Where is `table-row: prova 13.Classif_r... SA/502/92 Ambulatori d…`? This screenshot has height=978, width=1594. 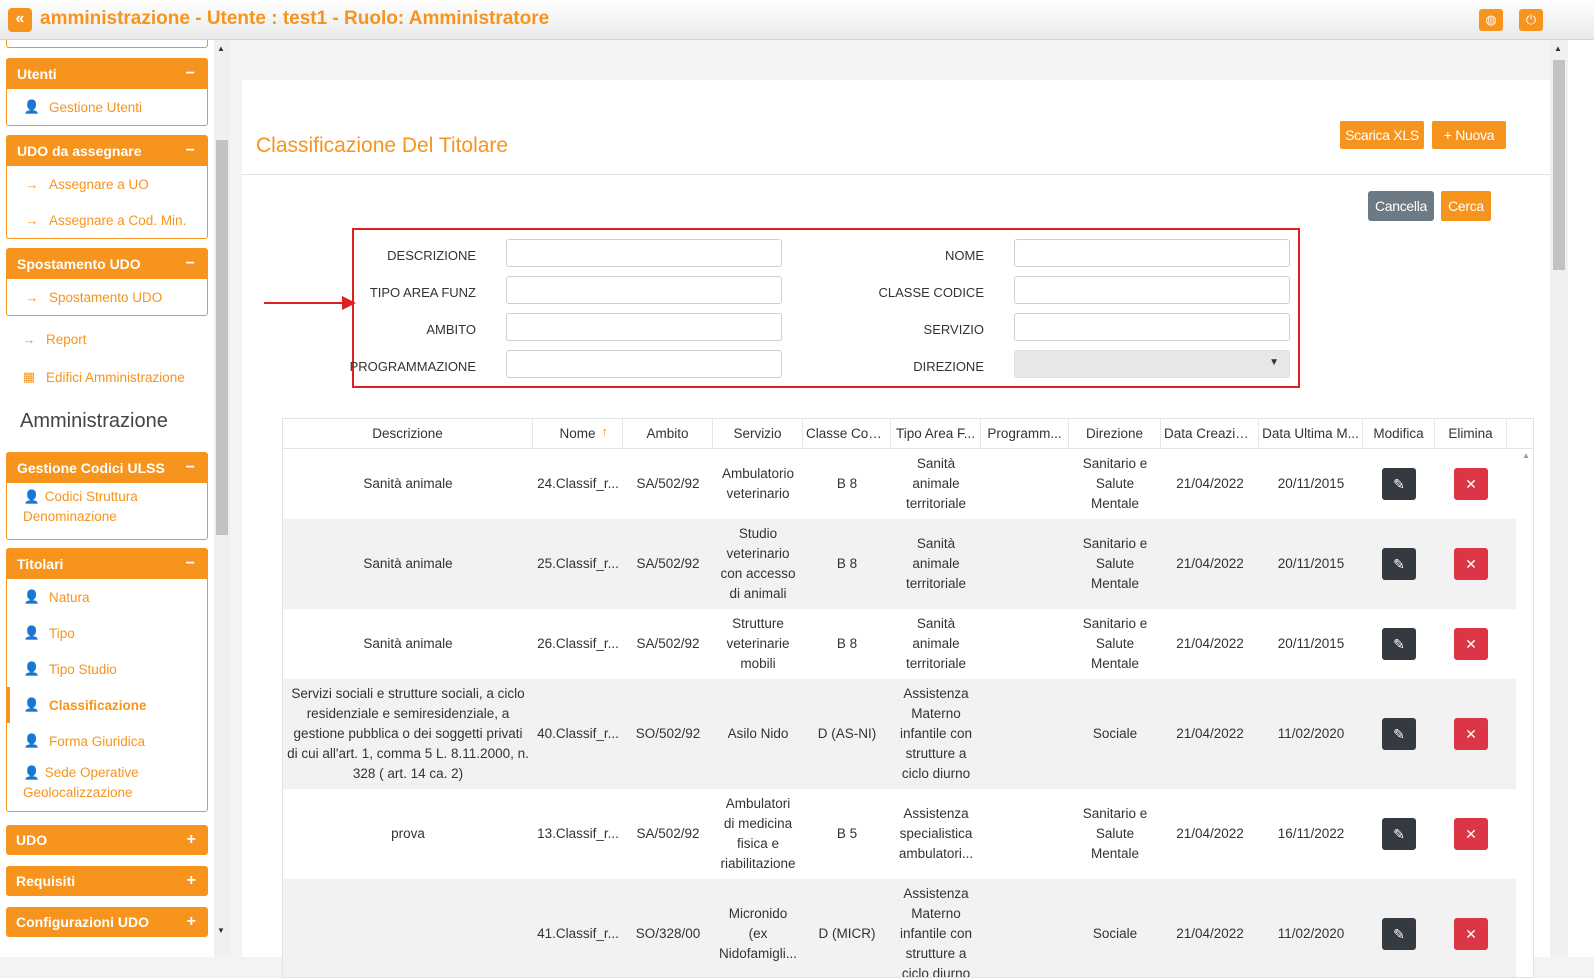 table-row: prova 13.Classif_r... SA/502/92 Ambulatori d… is located at coordinates (899, 834).